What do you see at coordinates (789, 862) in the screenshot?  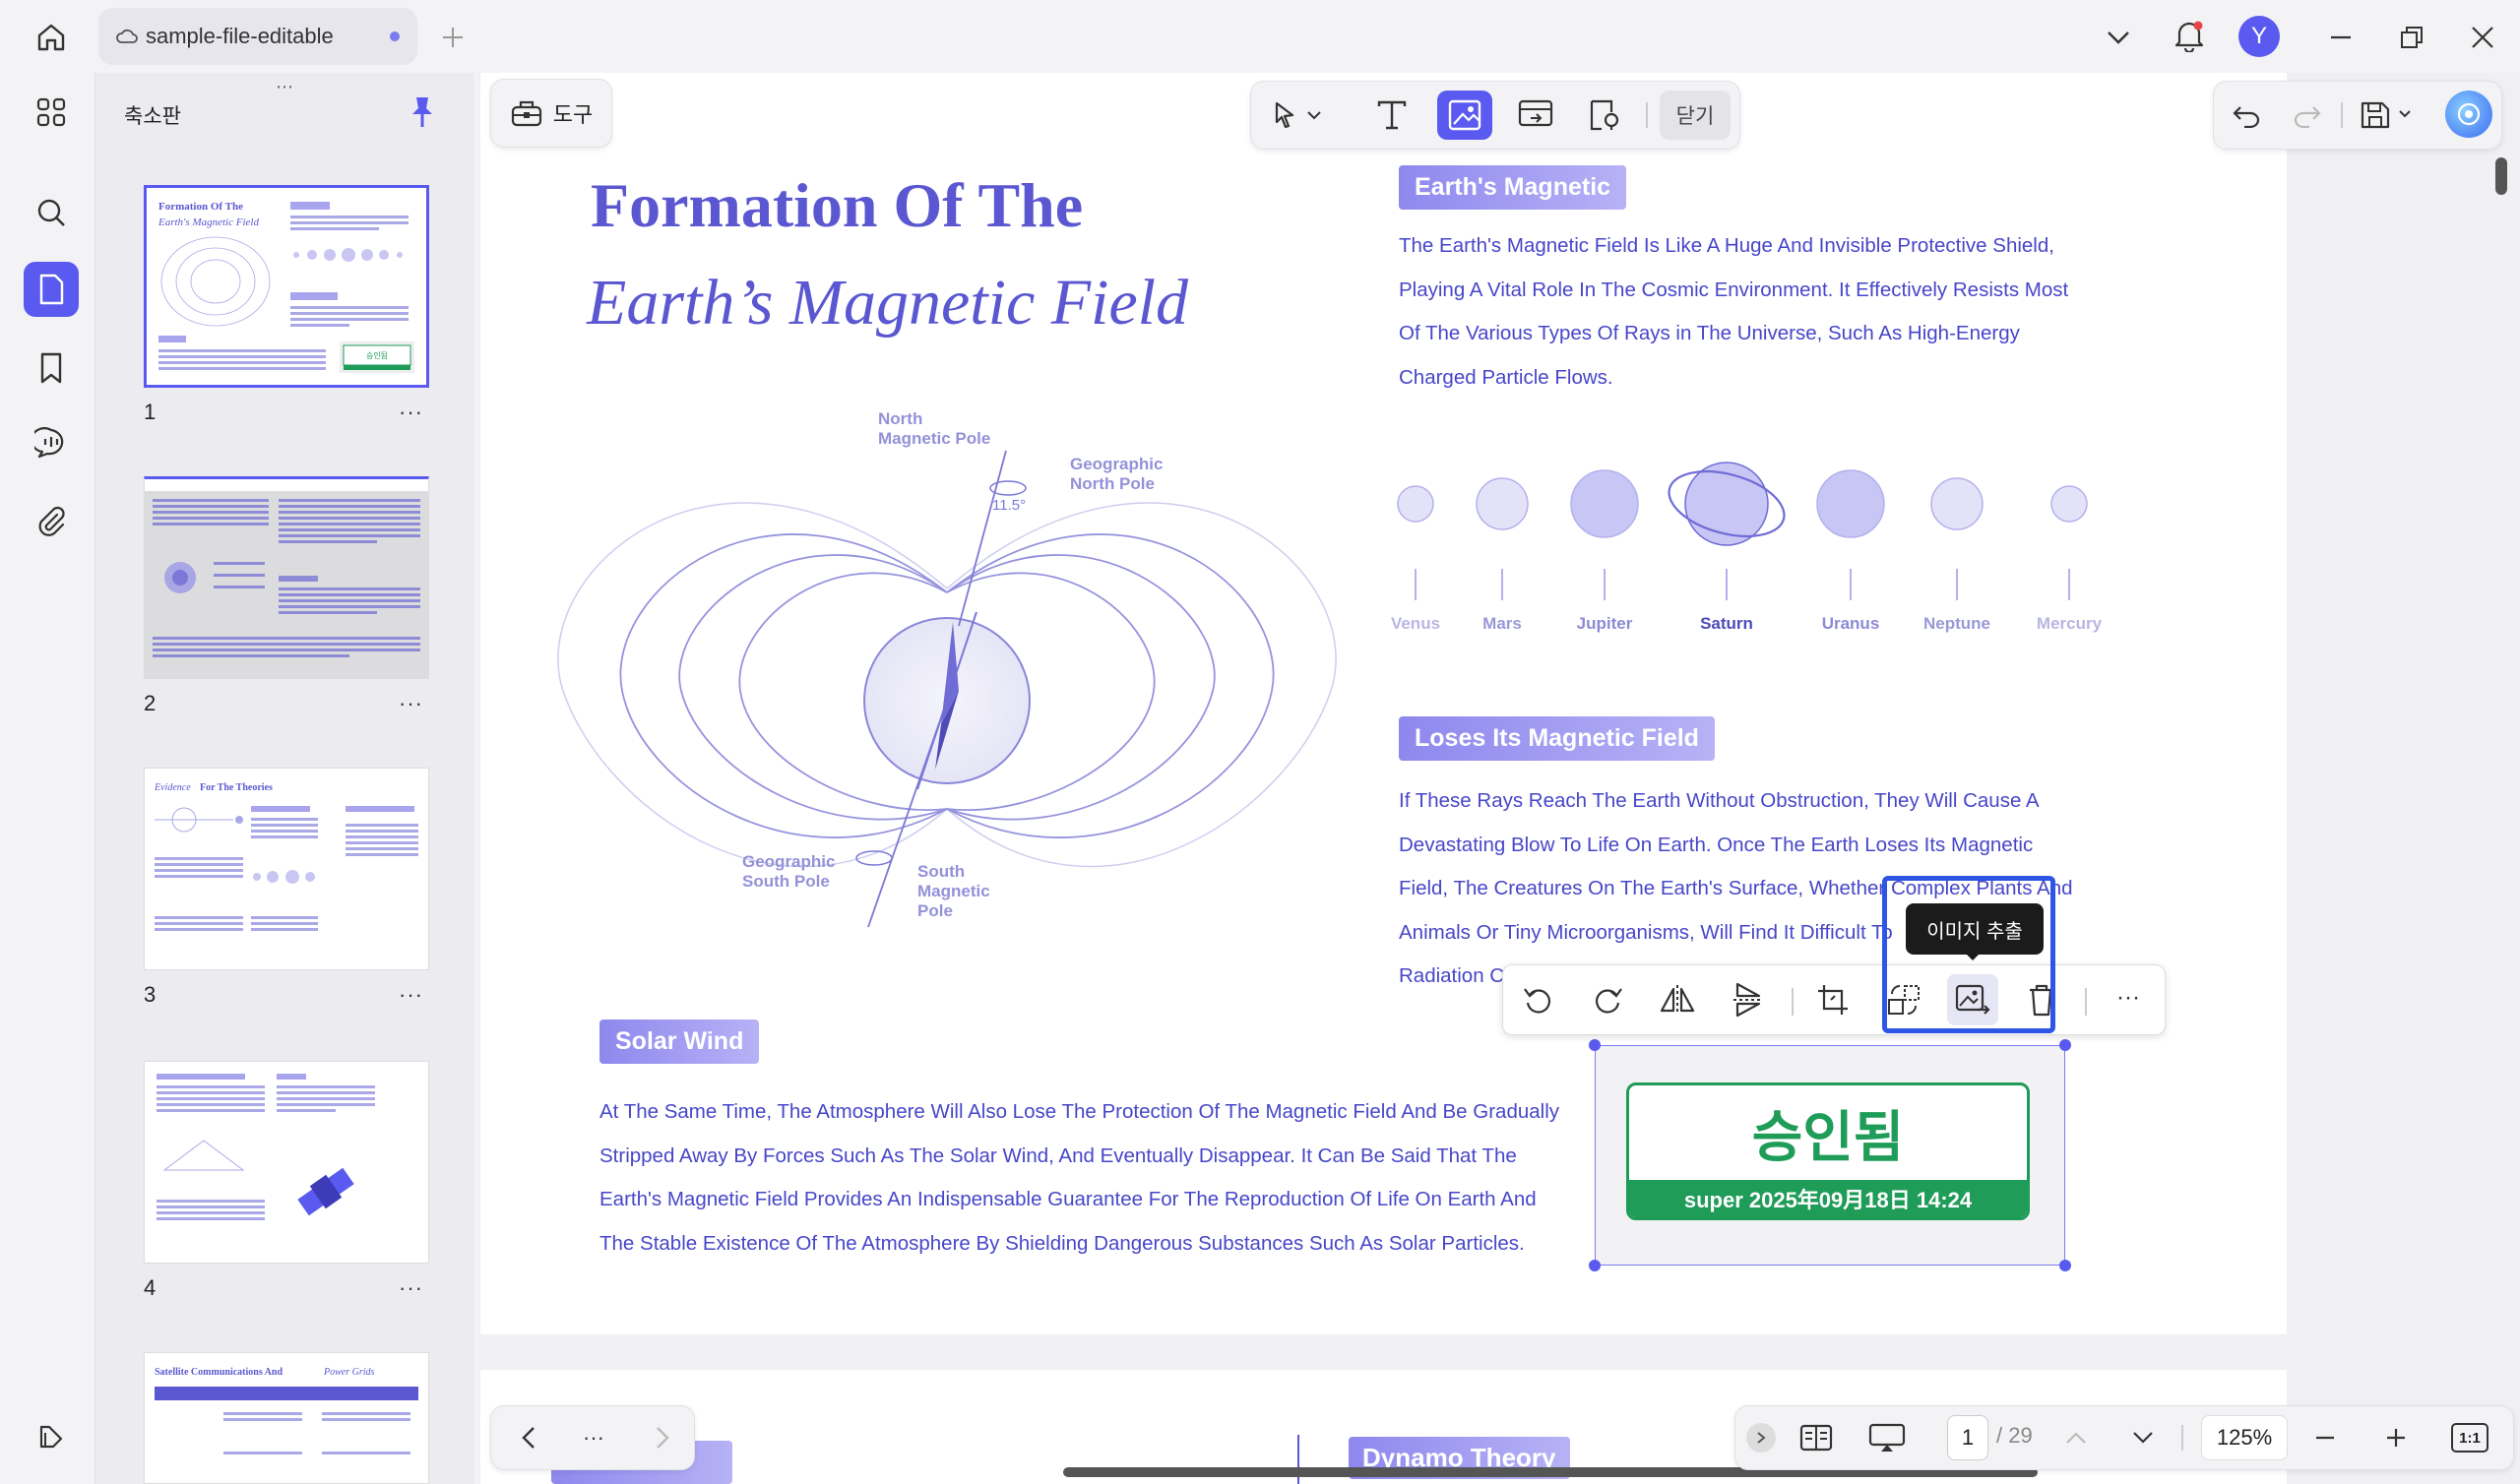 I see `label-geo-south-1: Geographic` at bounding box center [789, 862].